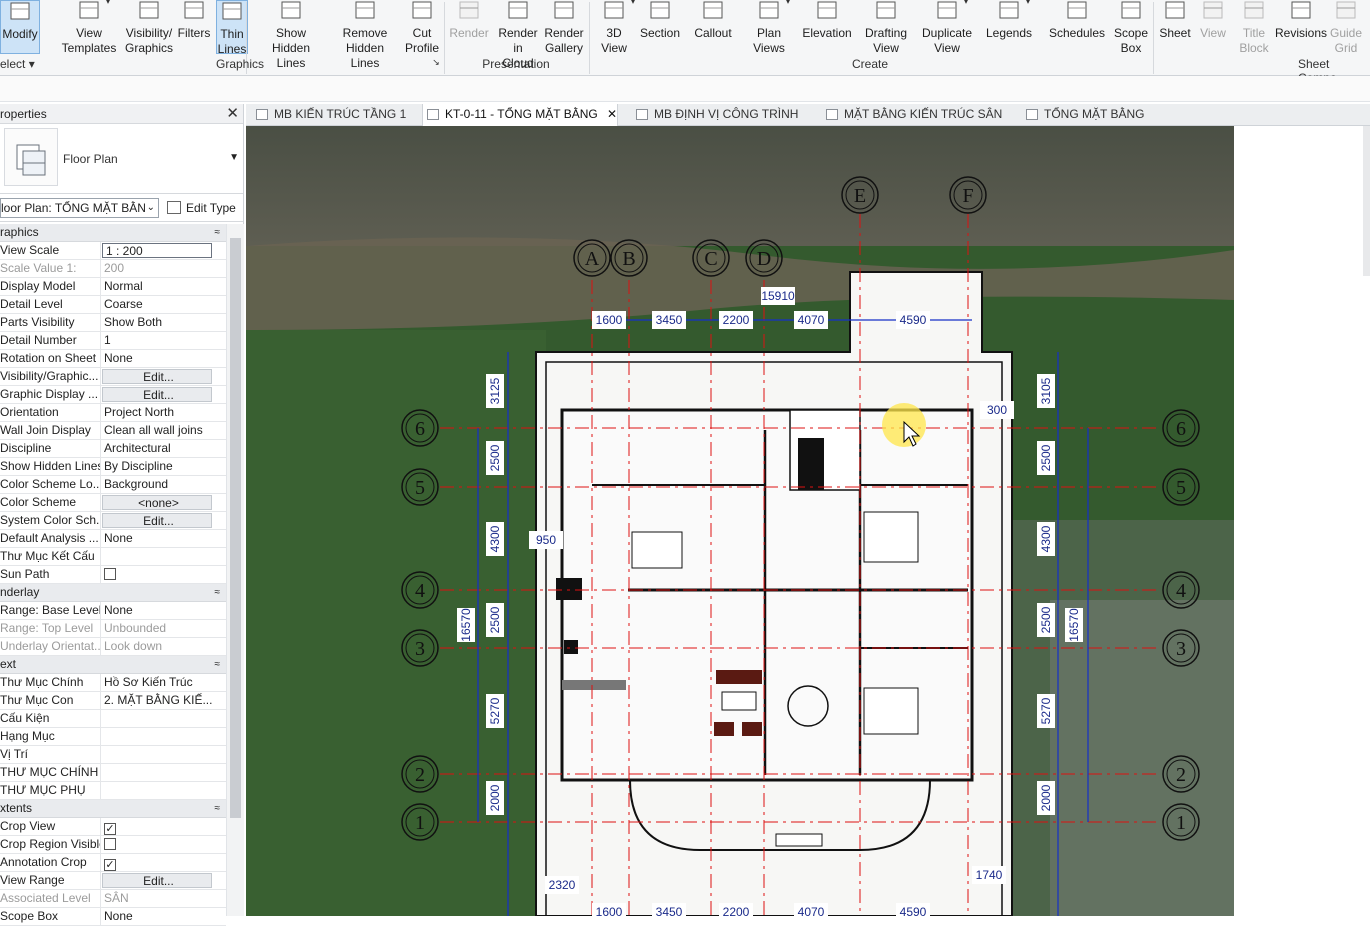 Image resolution: width=1370 pixels, height=926 pixels. What do you see at coordinates (997, 410) in the screenshot?
I see `dimension-text: 300` at bounding box center [997, 410].